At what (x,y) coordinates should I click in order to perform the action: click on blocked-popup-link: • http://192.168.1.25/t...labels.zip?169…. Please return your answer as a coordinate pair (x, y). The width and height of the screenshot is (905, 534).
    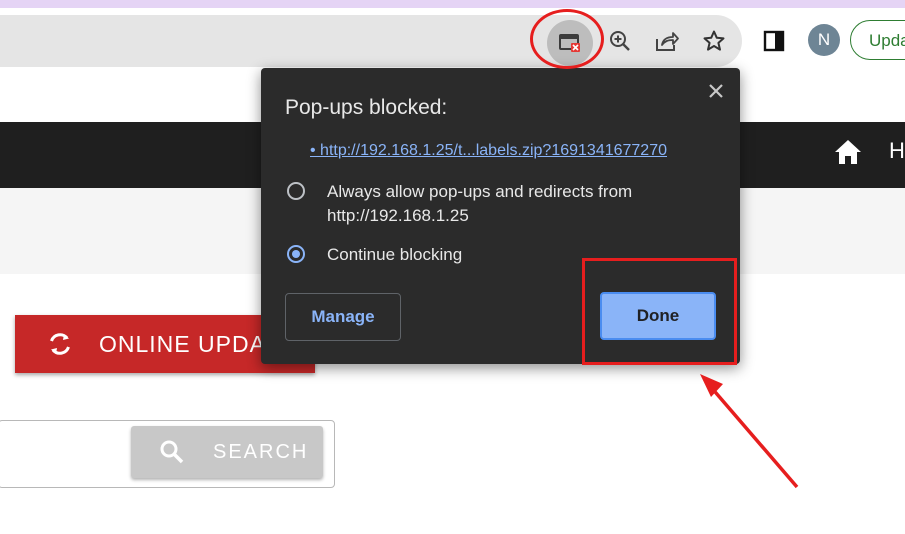
    Looking at the image, I should click on (488, 151).